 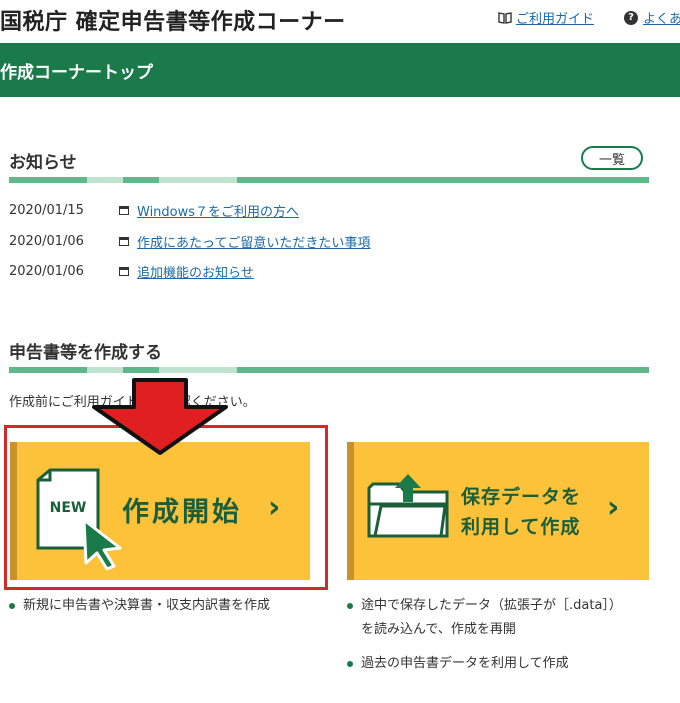 What do you see at coordinates (195, 271) in the screenshot?
I see `news-link: 追加機能のお知らせ` at bounding box center [195, 271].